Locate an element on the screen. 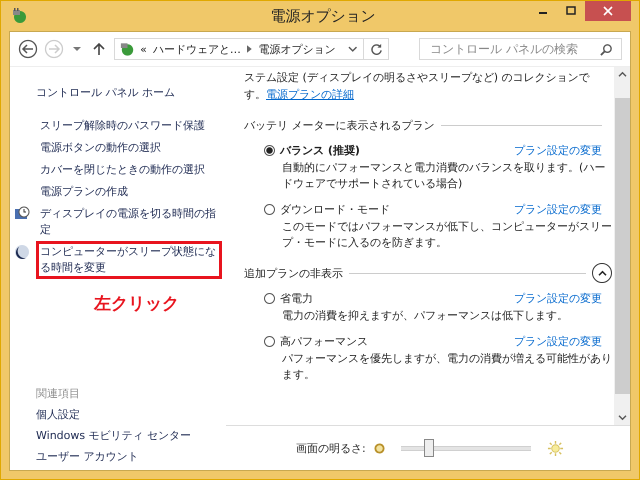  plan-description: 電力の消費を抑えますが、パフォーマンスは低下します。 is located at coordinates (425, 316).